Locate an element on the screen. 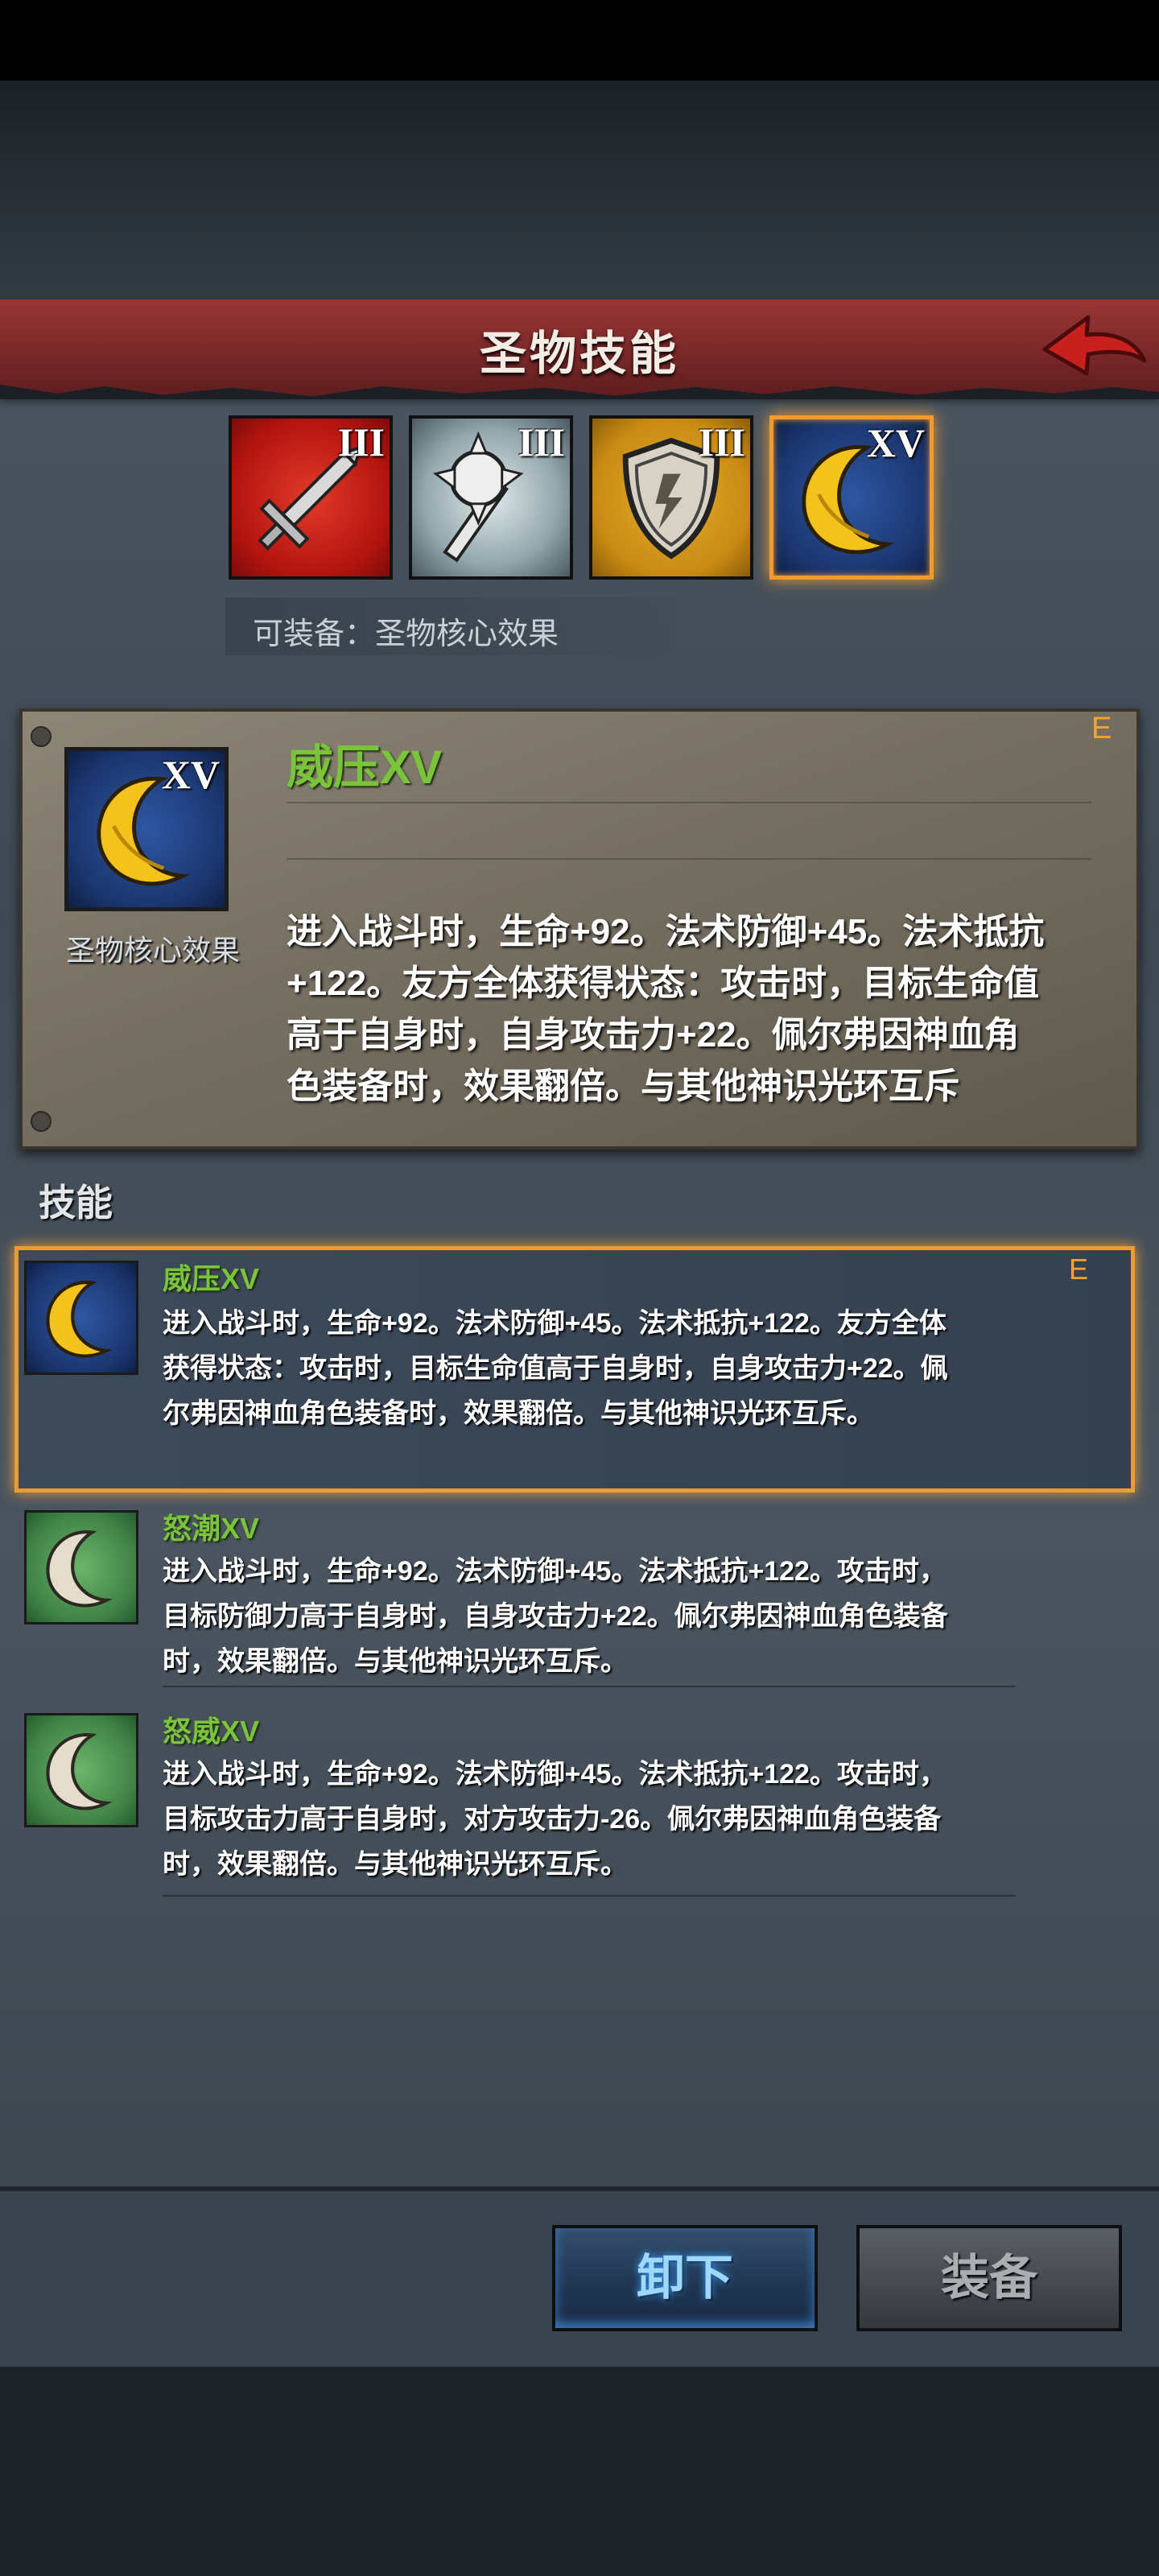 The image size is (1159, 2576). skill-title: 威压XV is located at coordinates (211, 1278).